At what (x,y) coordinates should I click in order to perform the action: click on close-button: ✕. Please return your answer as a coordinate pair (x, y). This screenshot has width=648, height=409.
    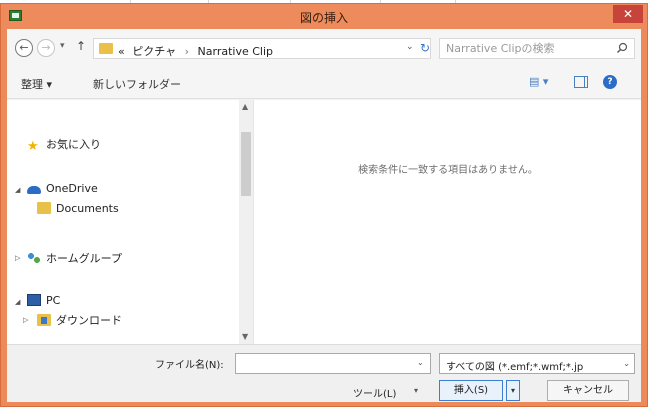
    Looking at the image, I should click on (628, 14).